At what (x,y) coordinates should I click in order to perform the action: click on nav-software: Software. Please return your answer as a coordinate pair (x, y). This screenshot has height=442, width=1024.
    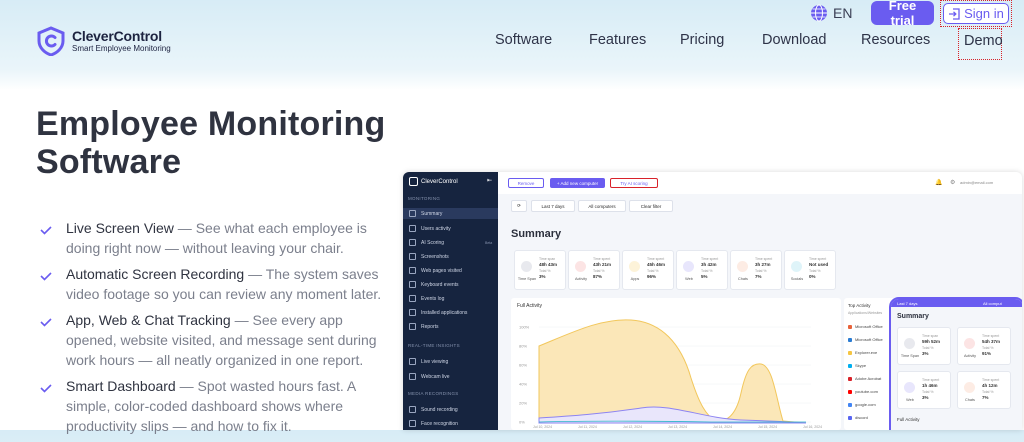
    Looking at the image, I should click on (523, 40).